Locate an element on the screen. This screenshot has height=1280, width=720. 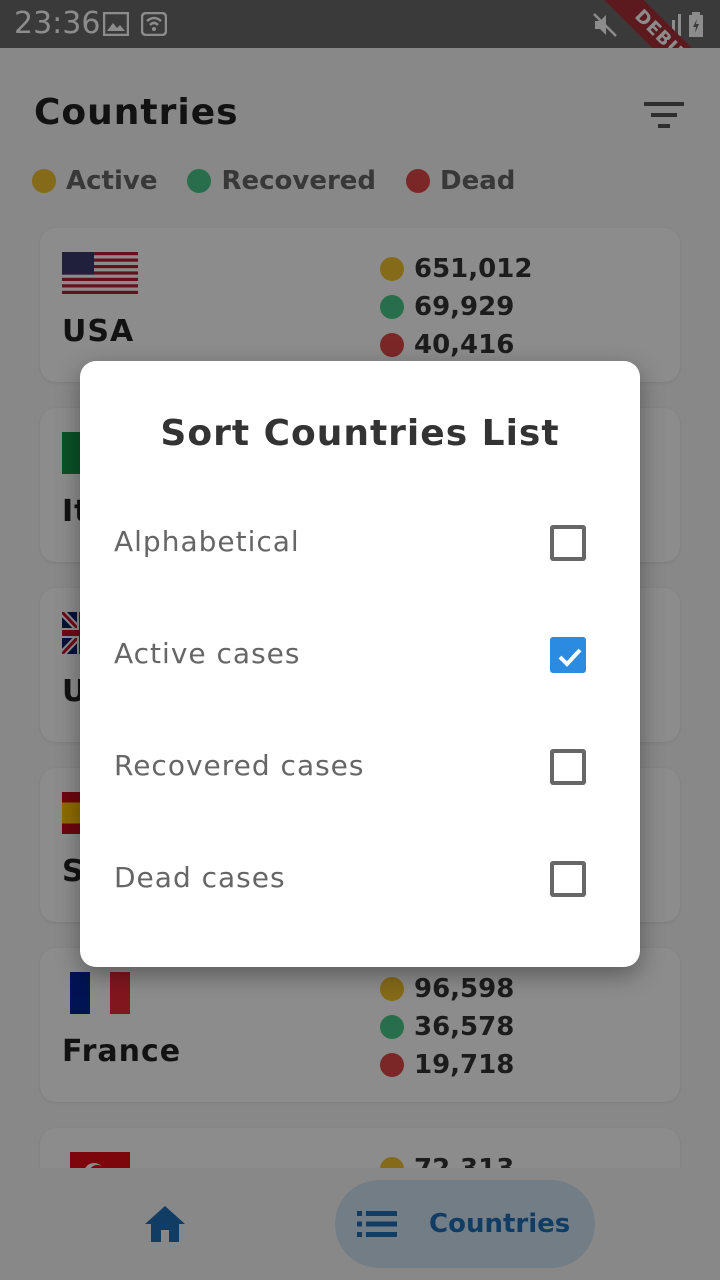
sort-option-alphabetical: Alphabetical is located at coordinates (360, 543).